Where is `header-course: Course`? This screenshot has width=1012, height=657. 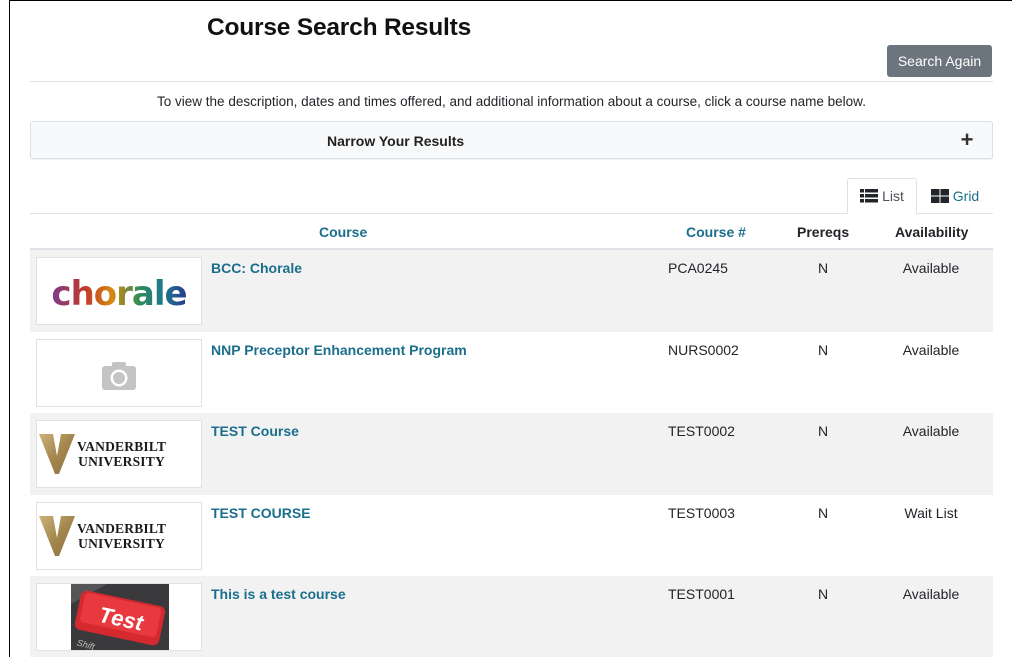
header-course: Course is located at coordinates (343, 232).